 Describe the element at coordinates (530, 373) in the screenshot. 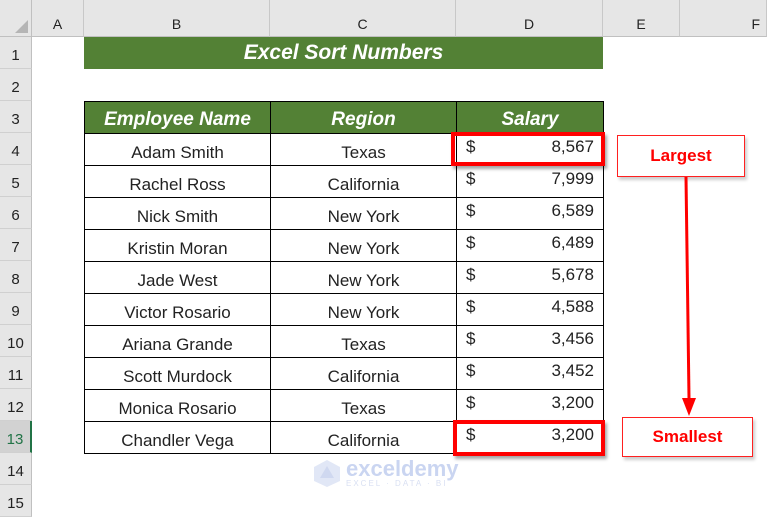

I see `cell-salary: $3,452` at that location.